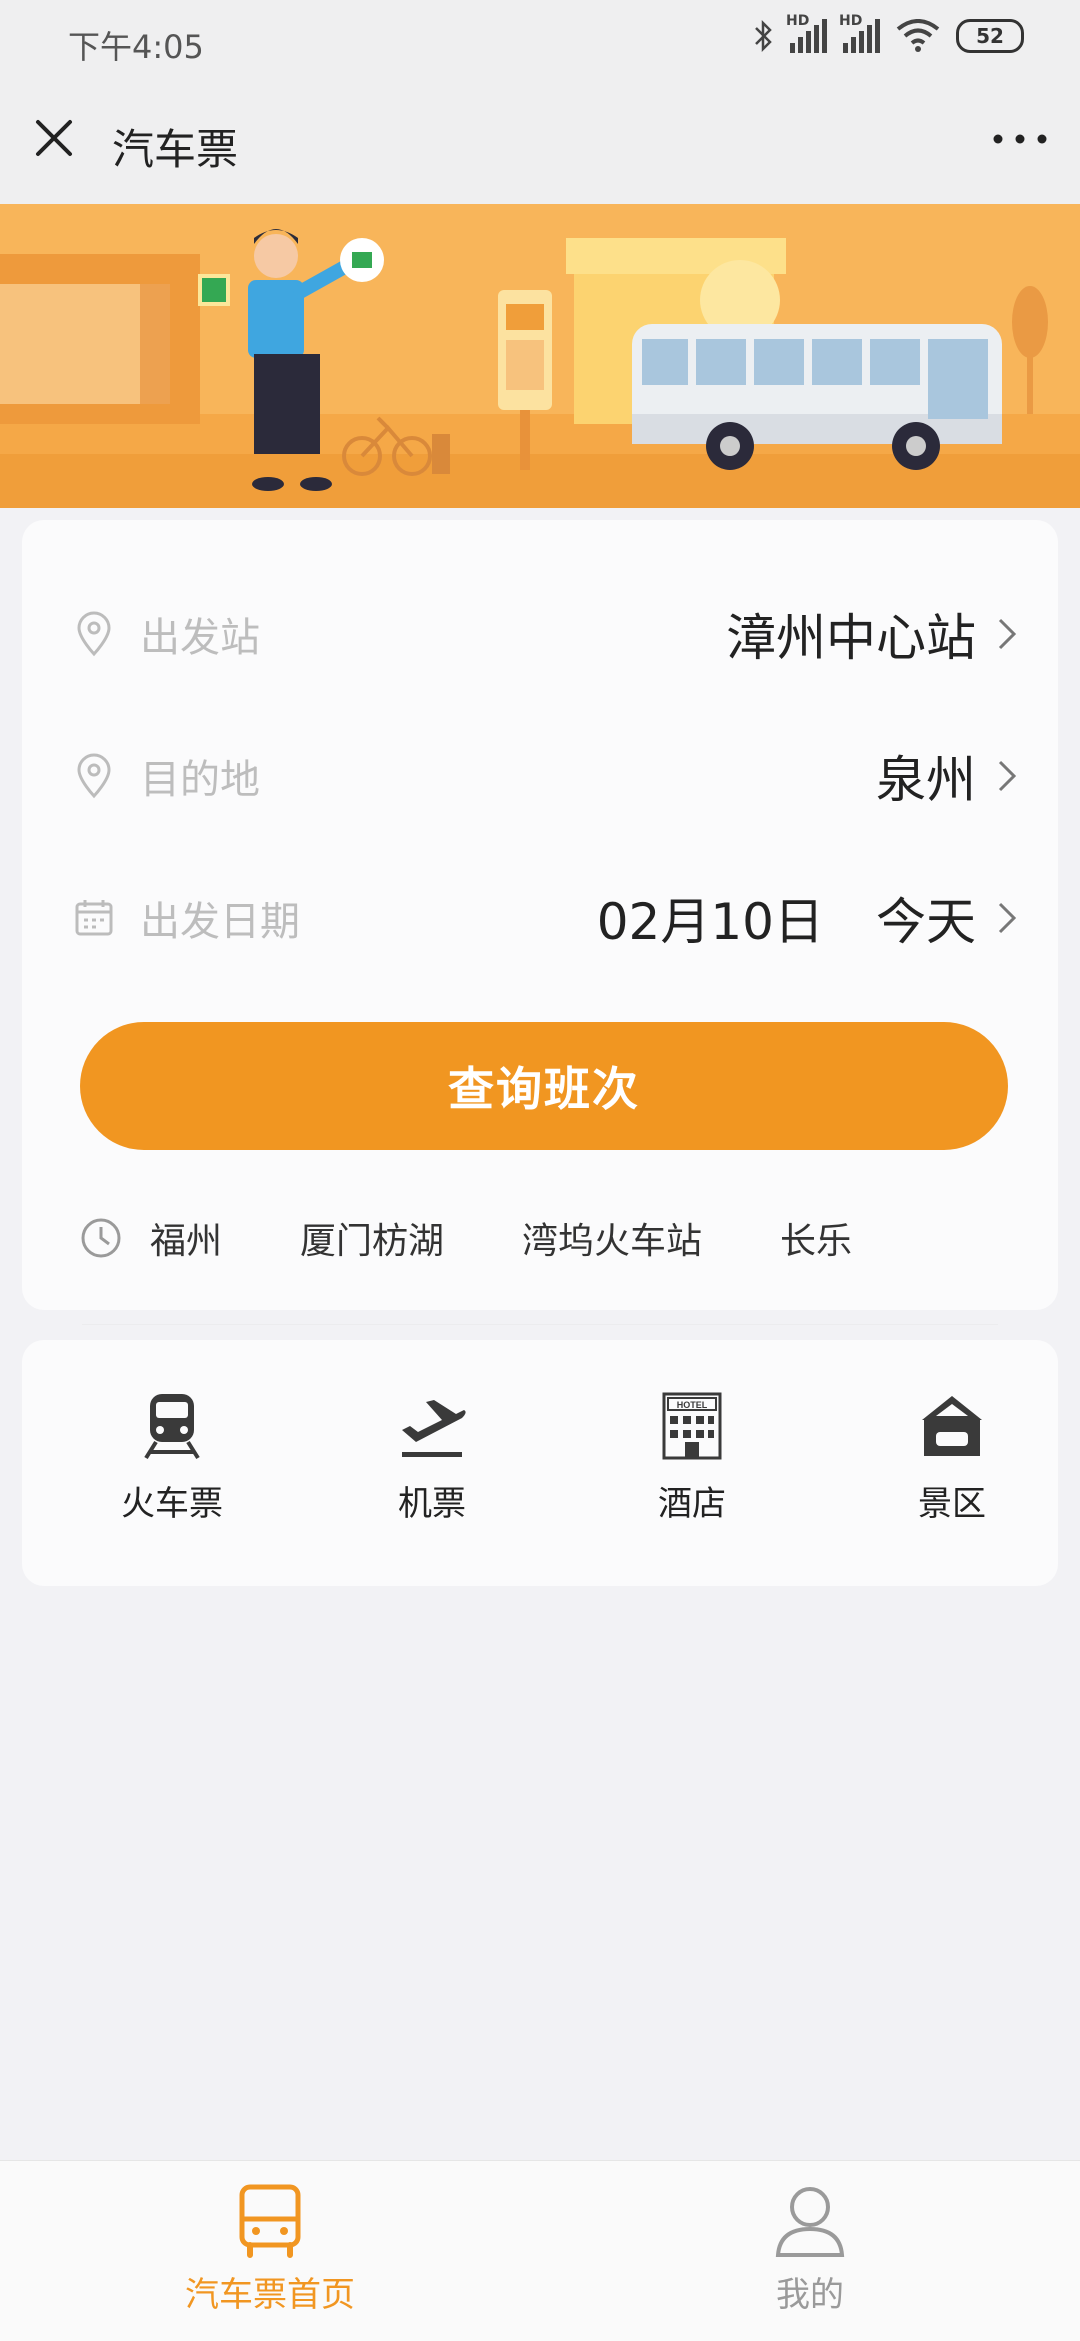 Image resolution: width=1080 pixels, height=2341 pixels. What do you see at coordinates (372, 1238) in the screenshot?
I see `history-item: 厦门枋湖` at bounding box center [372, 1238].